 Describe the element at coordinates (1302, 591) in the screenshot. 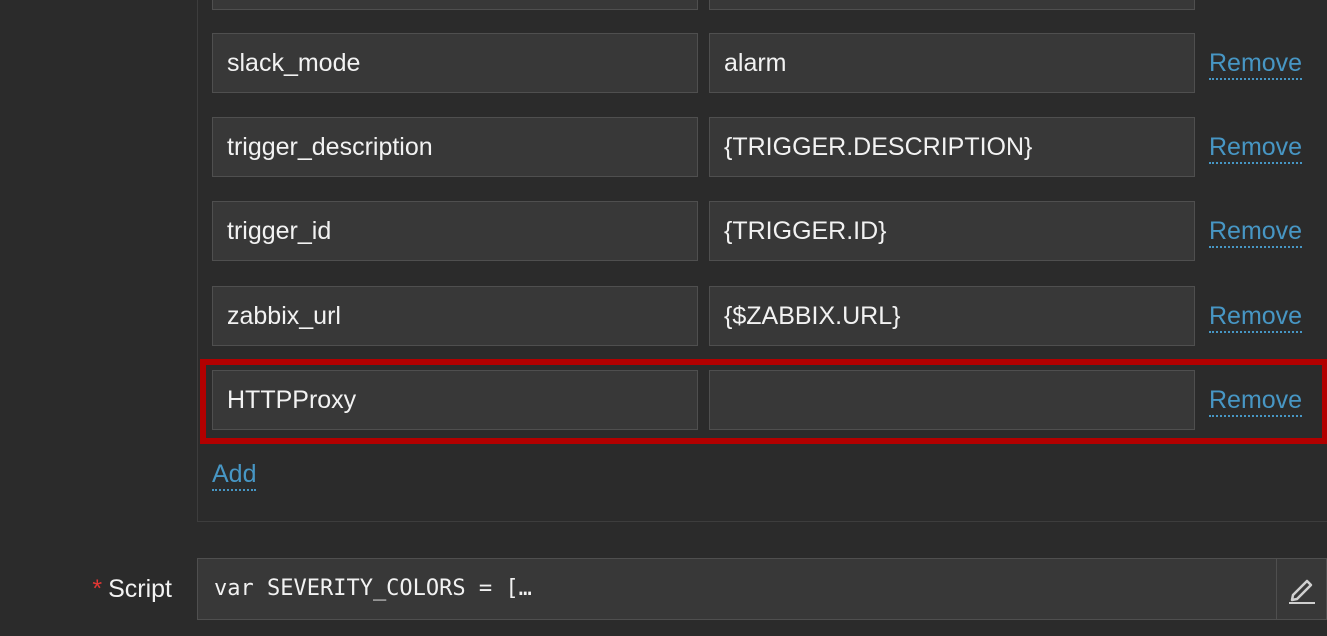

I see `pencil-icon` at that location.